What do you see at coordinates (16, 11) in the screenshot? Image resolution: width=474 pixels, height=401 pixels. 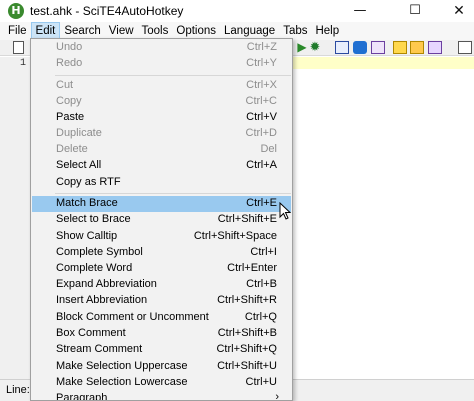 I see `app-icon: H` at bounding box center [16, 11].